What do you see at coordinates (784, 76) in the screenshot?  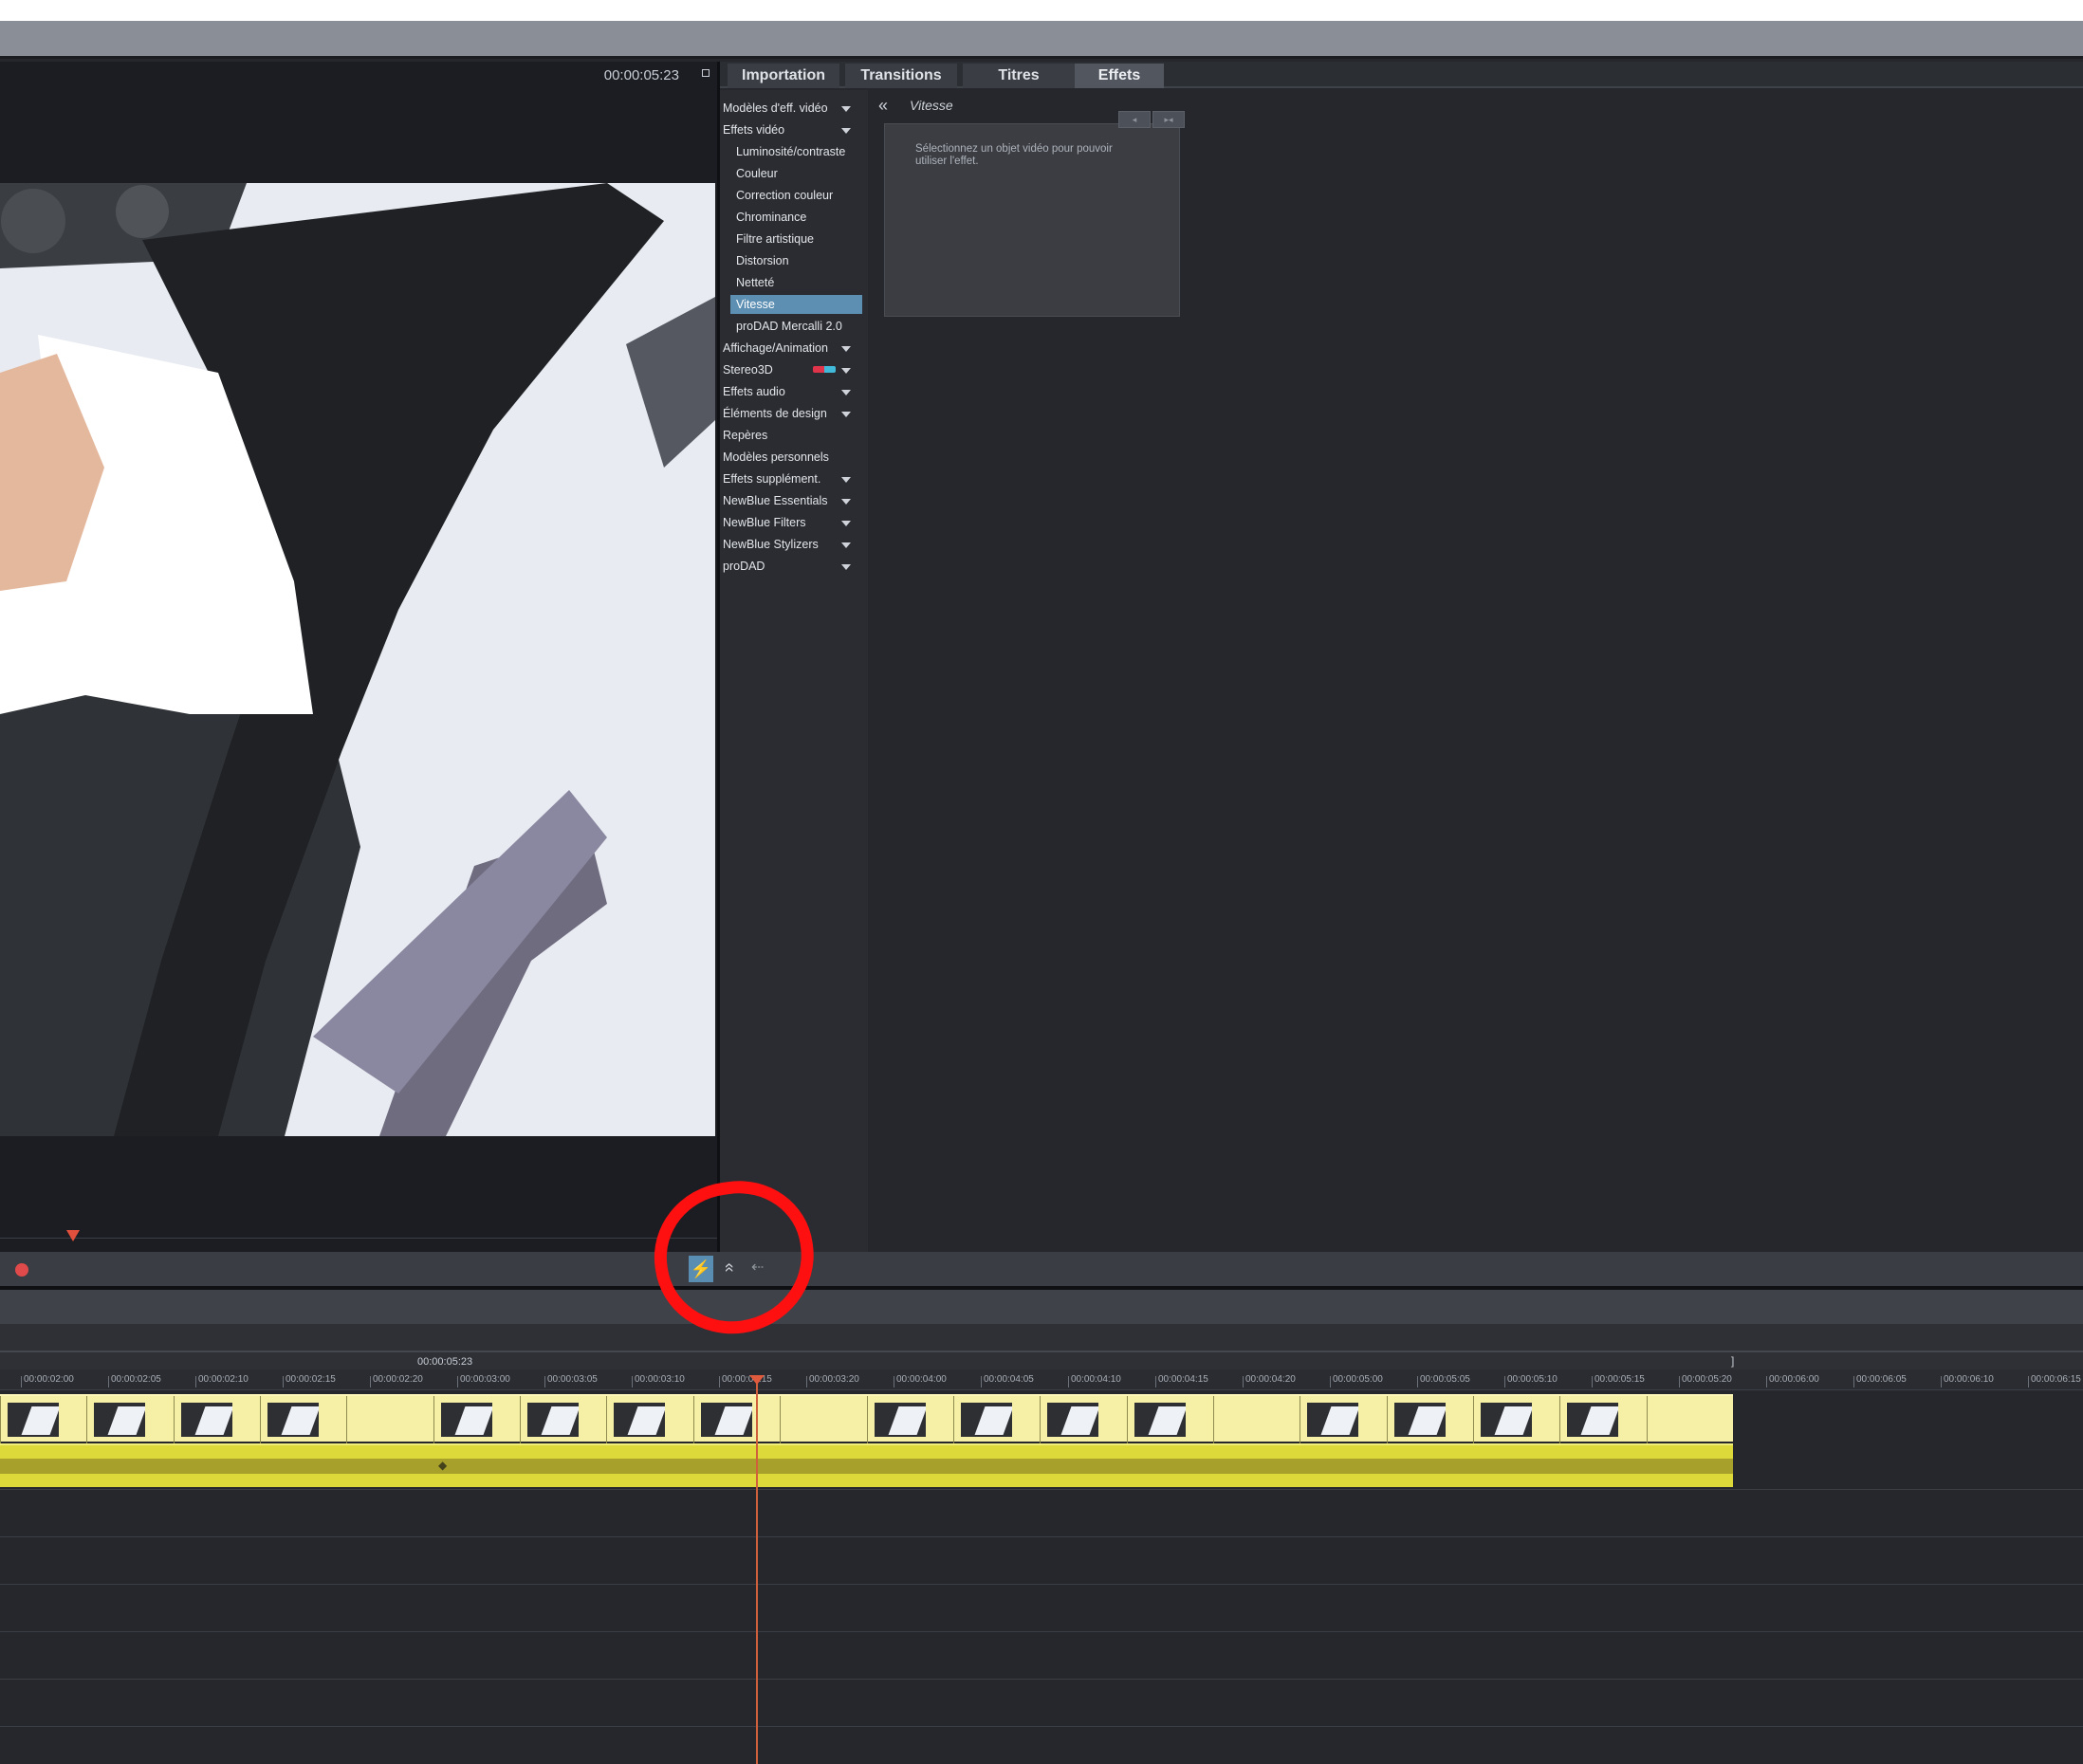 I see `tab-importation: Importation` at bounding box center [784, 76].